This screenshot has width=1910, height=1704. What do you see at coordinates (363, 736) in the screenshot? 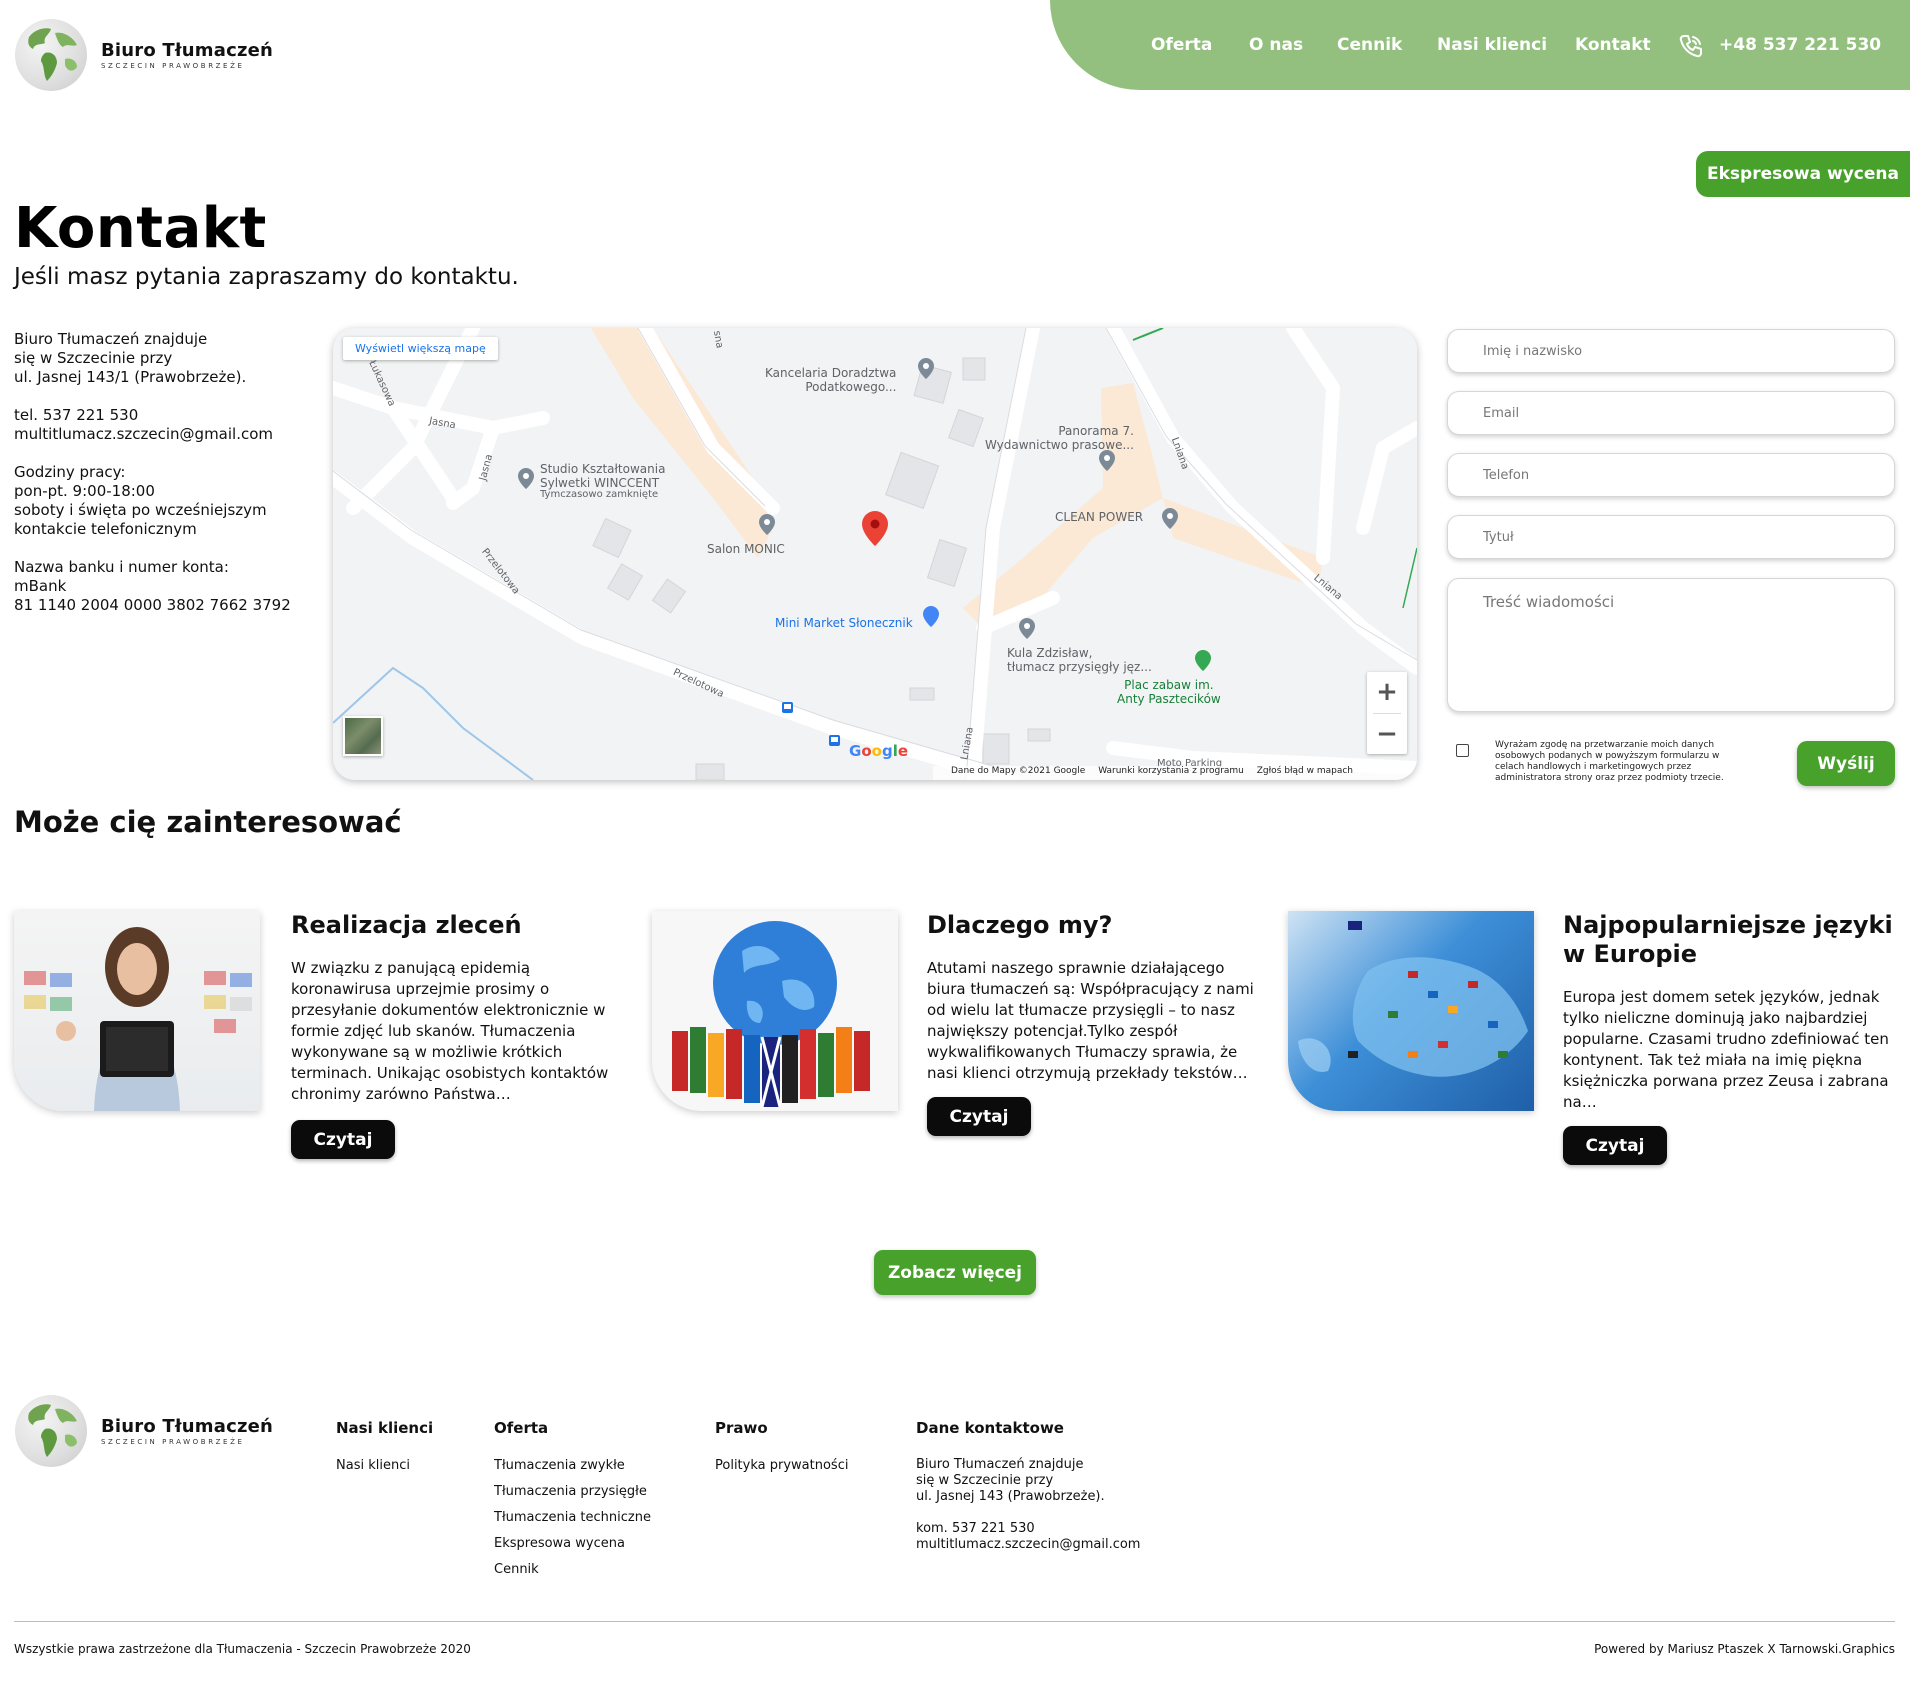
I see `satellite-toggle` at bounding box center [363, 736].